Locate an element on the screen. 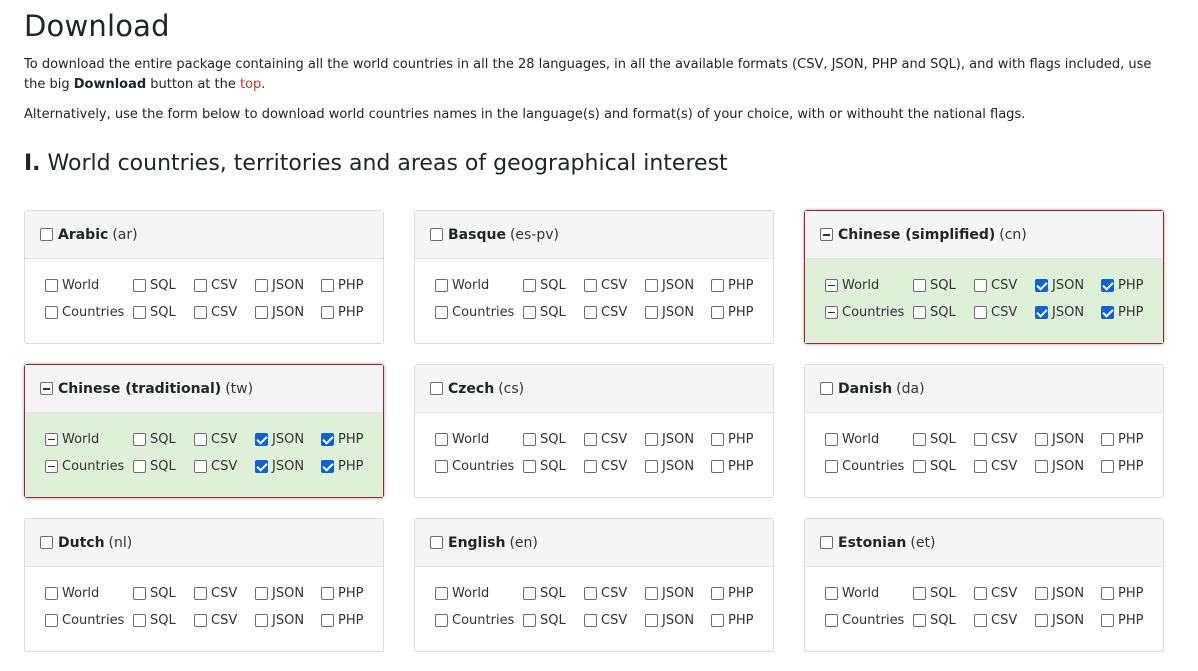 This screenshot has width=1198, height=671. language-name: Arabic is located at coordinates (83, 235).